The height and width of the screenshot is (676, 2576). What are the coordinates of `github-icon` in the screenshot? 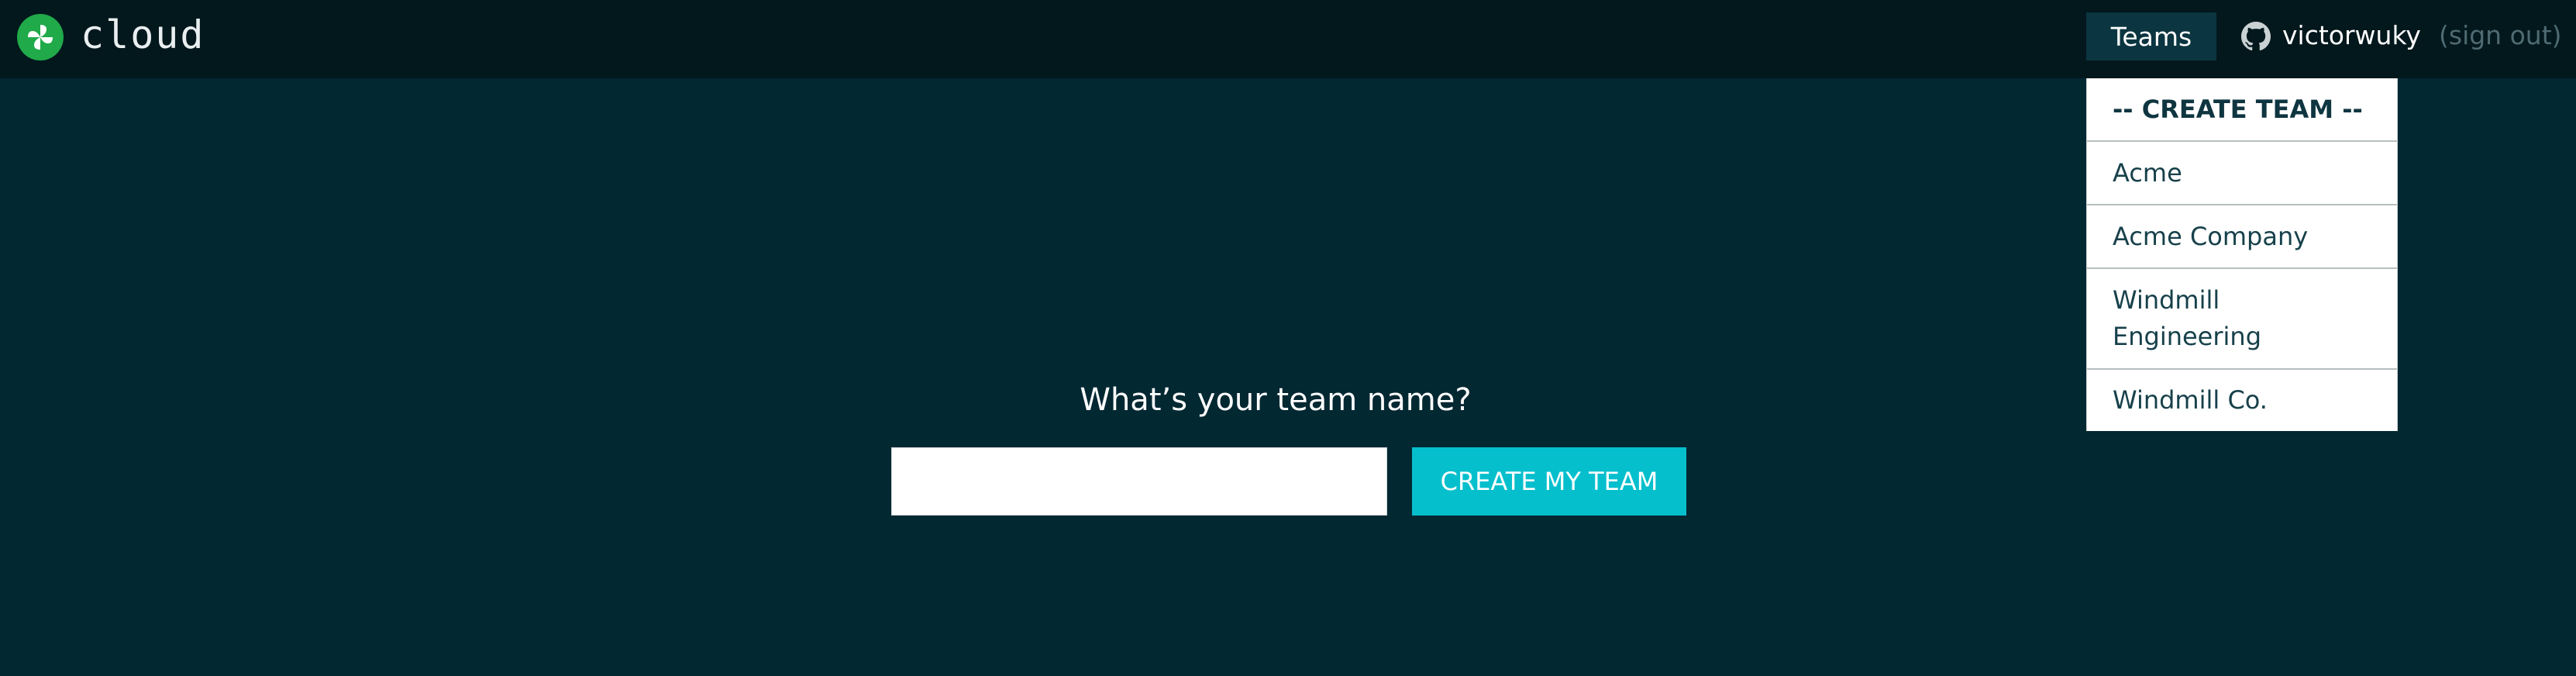 It's located at (2256, 36).